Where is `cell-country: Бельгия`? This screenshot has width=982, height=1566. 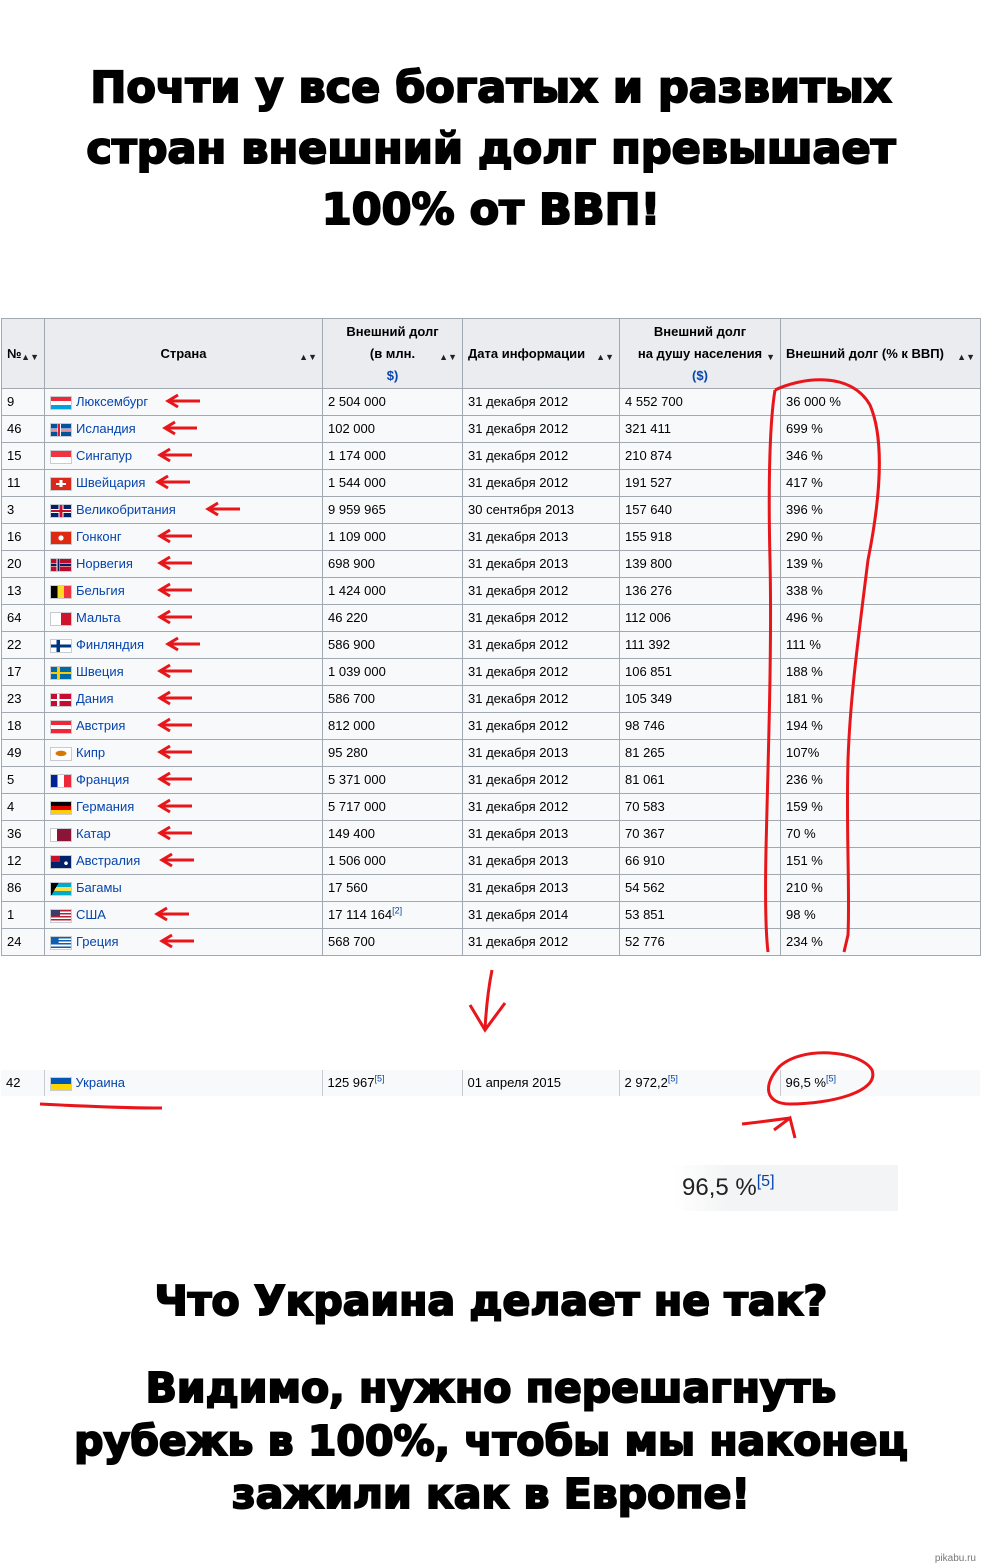 cell-country: Бельгия is located at coordinates (183, 591).